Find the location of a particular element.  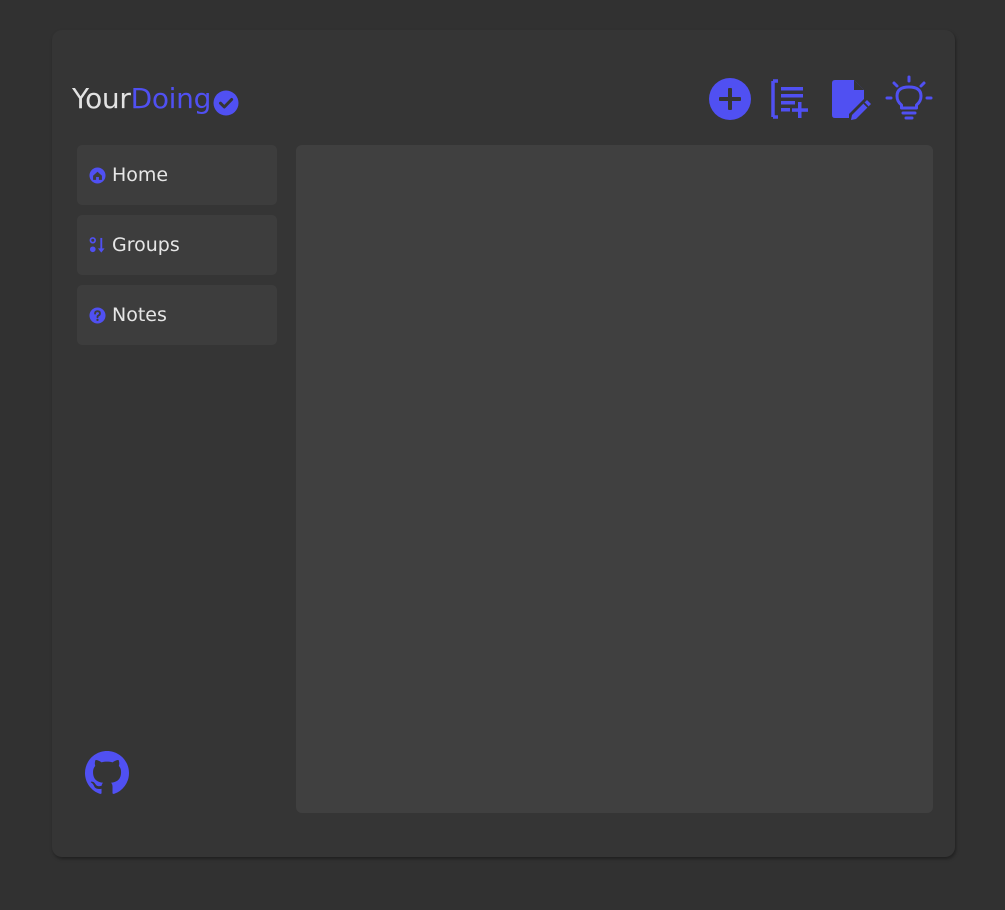

add-task-button is located at coordinates (730, 99).